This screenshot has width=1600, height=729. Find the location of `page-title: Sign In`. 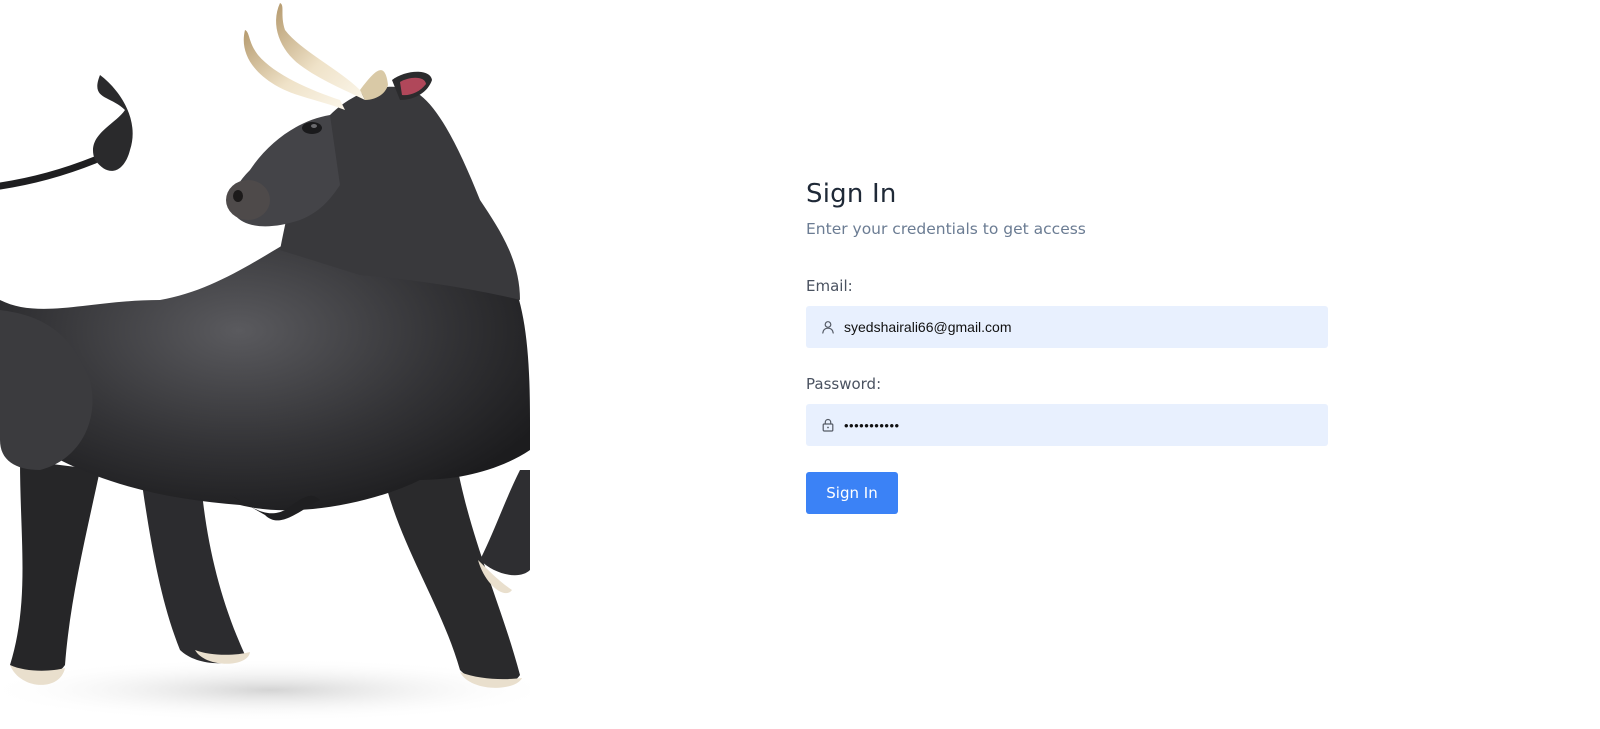

page-title: Sign In is located at coordinates (851, 194).